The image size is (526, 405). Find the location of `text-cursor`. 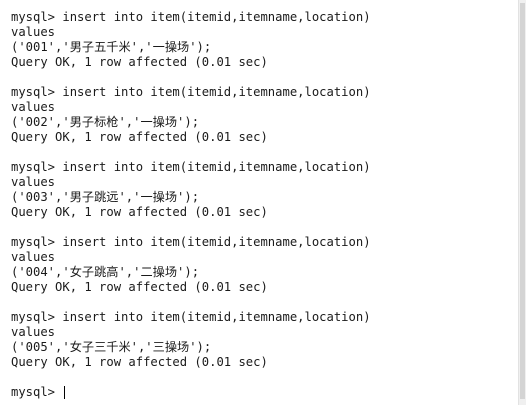

text-cursor is located at coordinates (65, 392).